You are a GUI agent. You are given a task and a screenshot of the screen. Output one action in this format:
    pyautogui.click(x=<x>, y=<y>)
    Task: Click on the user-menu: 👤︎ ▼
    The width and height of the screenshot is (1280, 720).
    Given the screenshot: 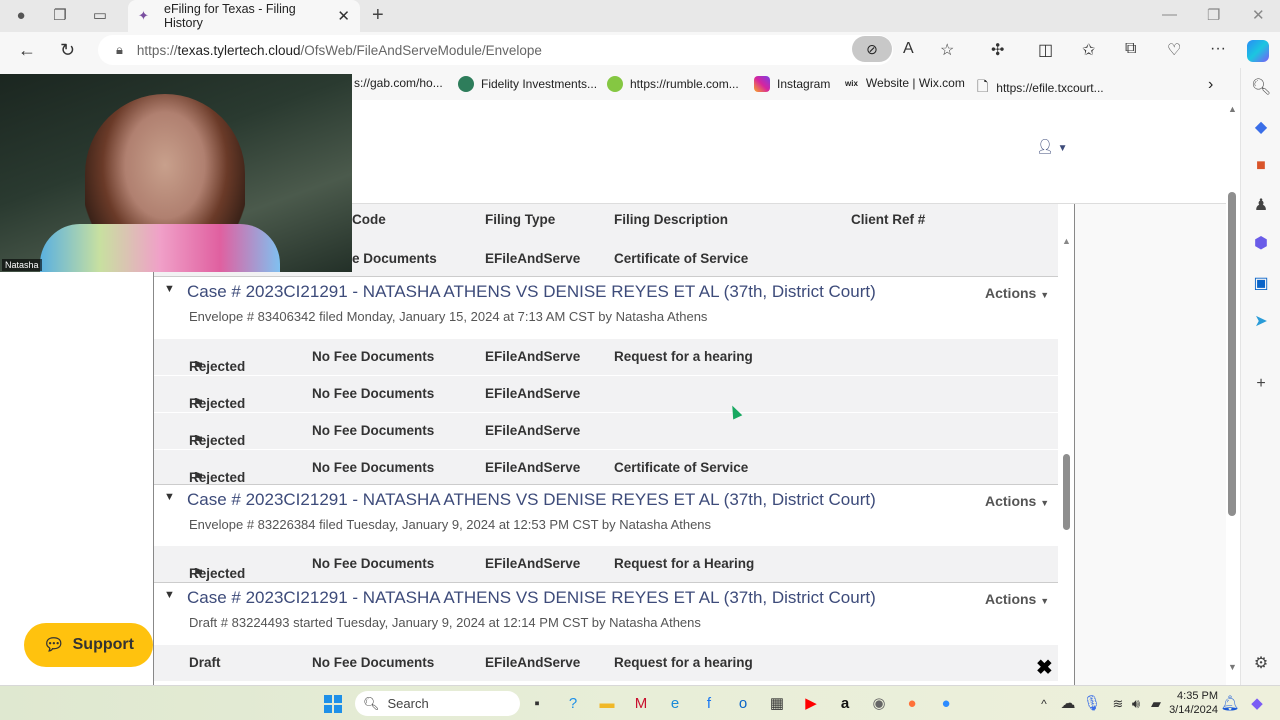 What is the action you would take?
    pyautogui.click(x=1052, y=146)
    